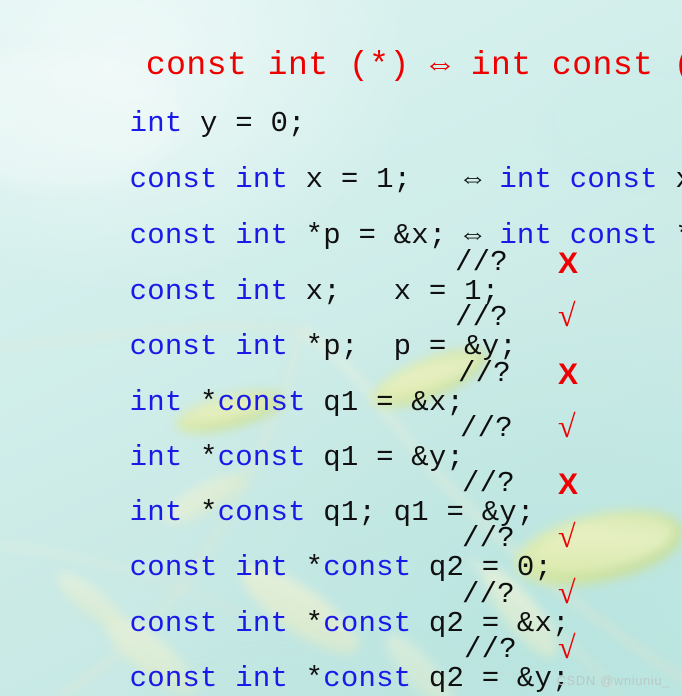  What do you see at coordinates (367, 678) in the screenshot?
I see `keyword-const: const` at bounding box center [367, 678].